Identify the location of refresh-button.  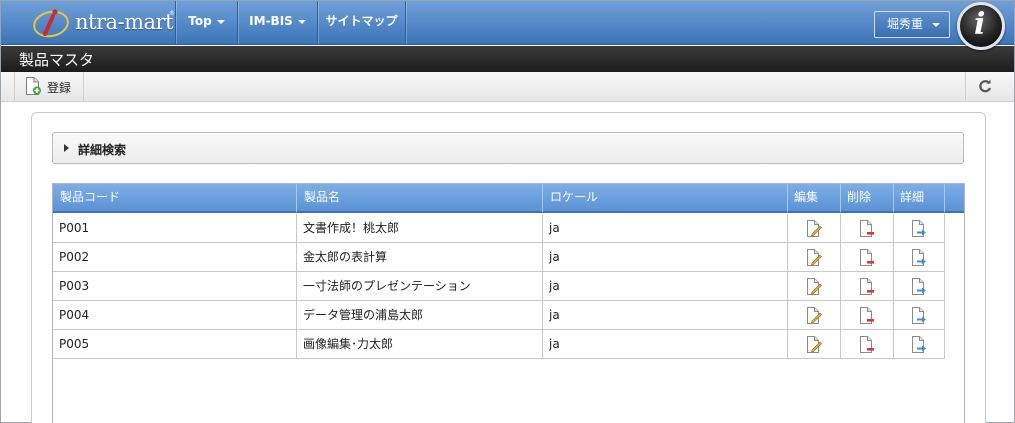
(986, 86).